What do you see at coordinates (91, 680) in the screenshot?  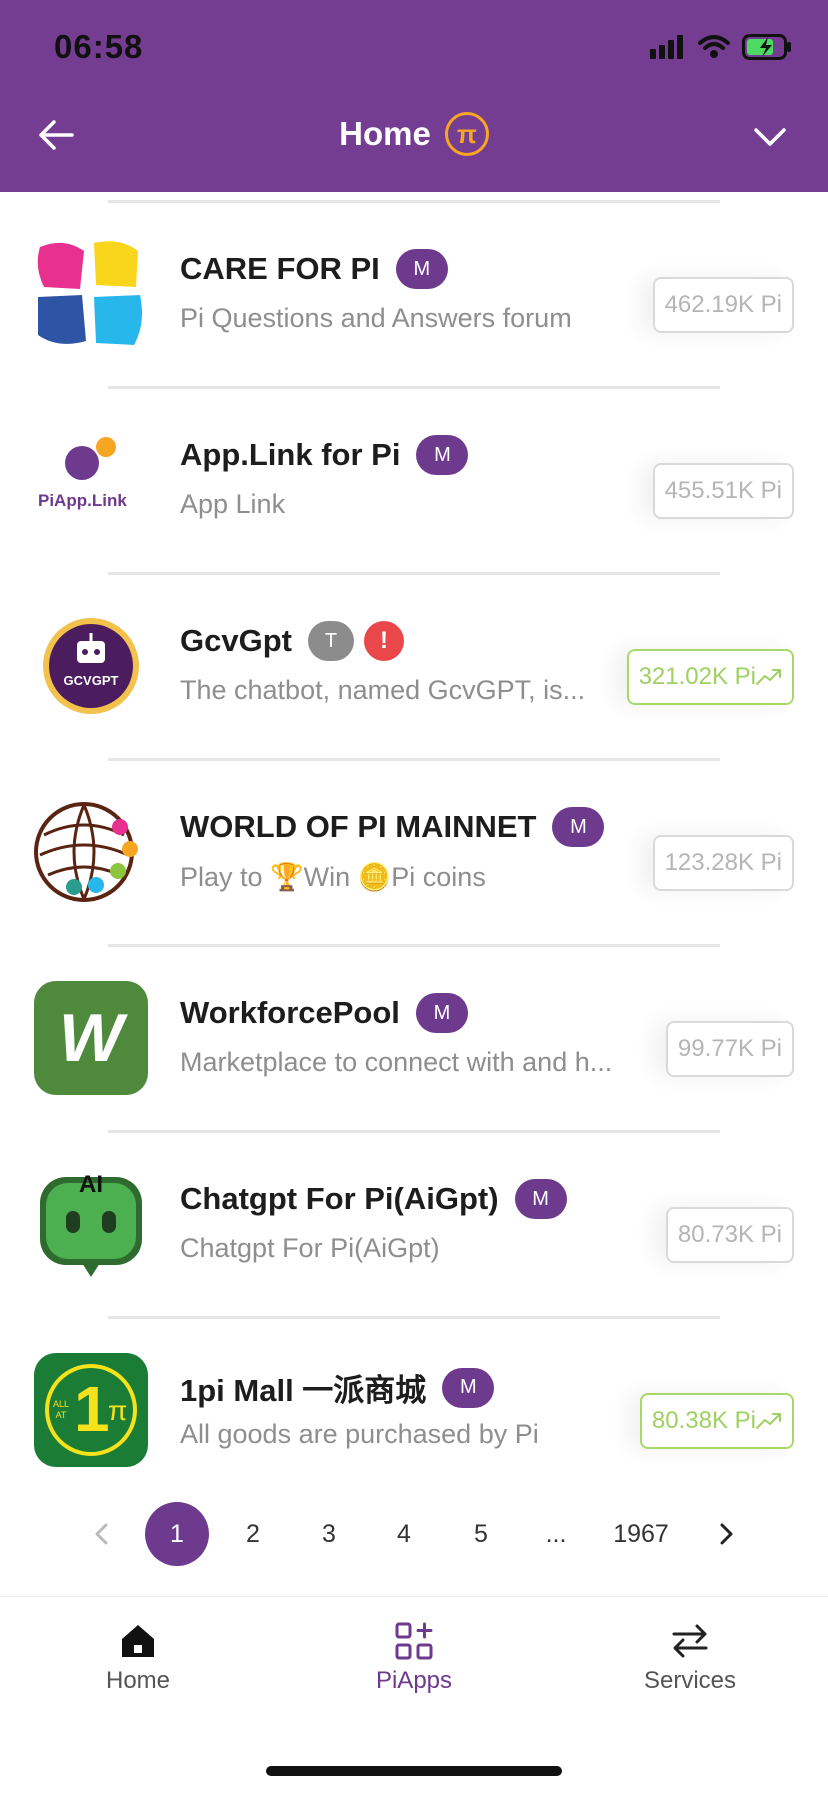 I see `gcvgpt-logo-text: GCVGPT` at bounding box center [91, 680].